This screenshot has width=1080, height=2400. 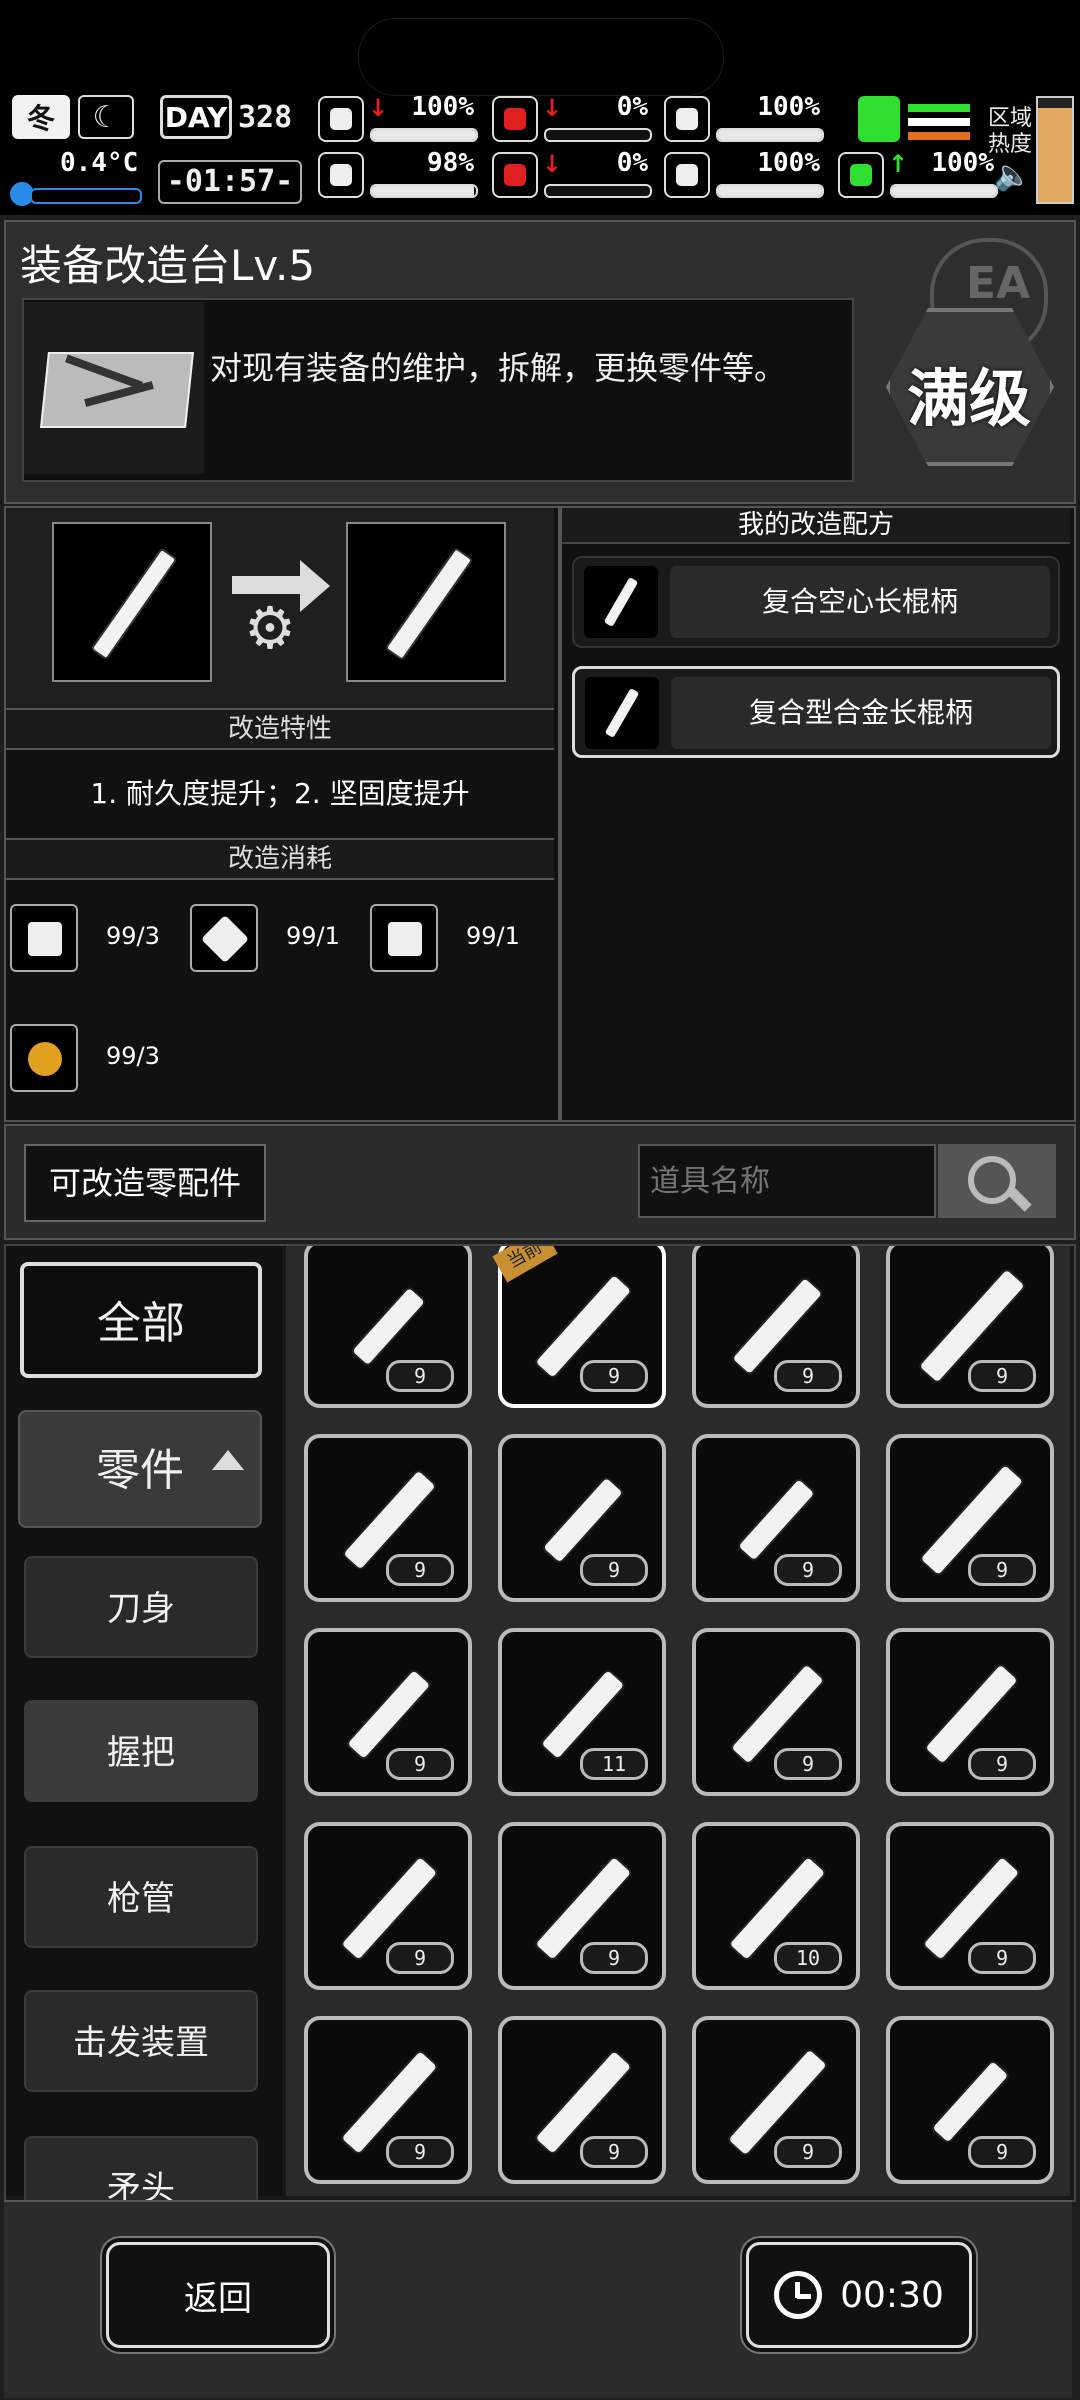 I want to click on hunger-bar, so click(x=598, y=135).